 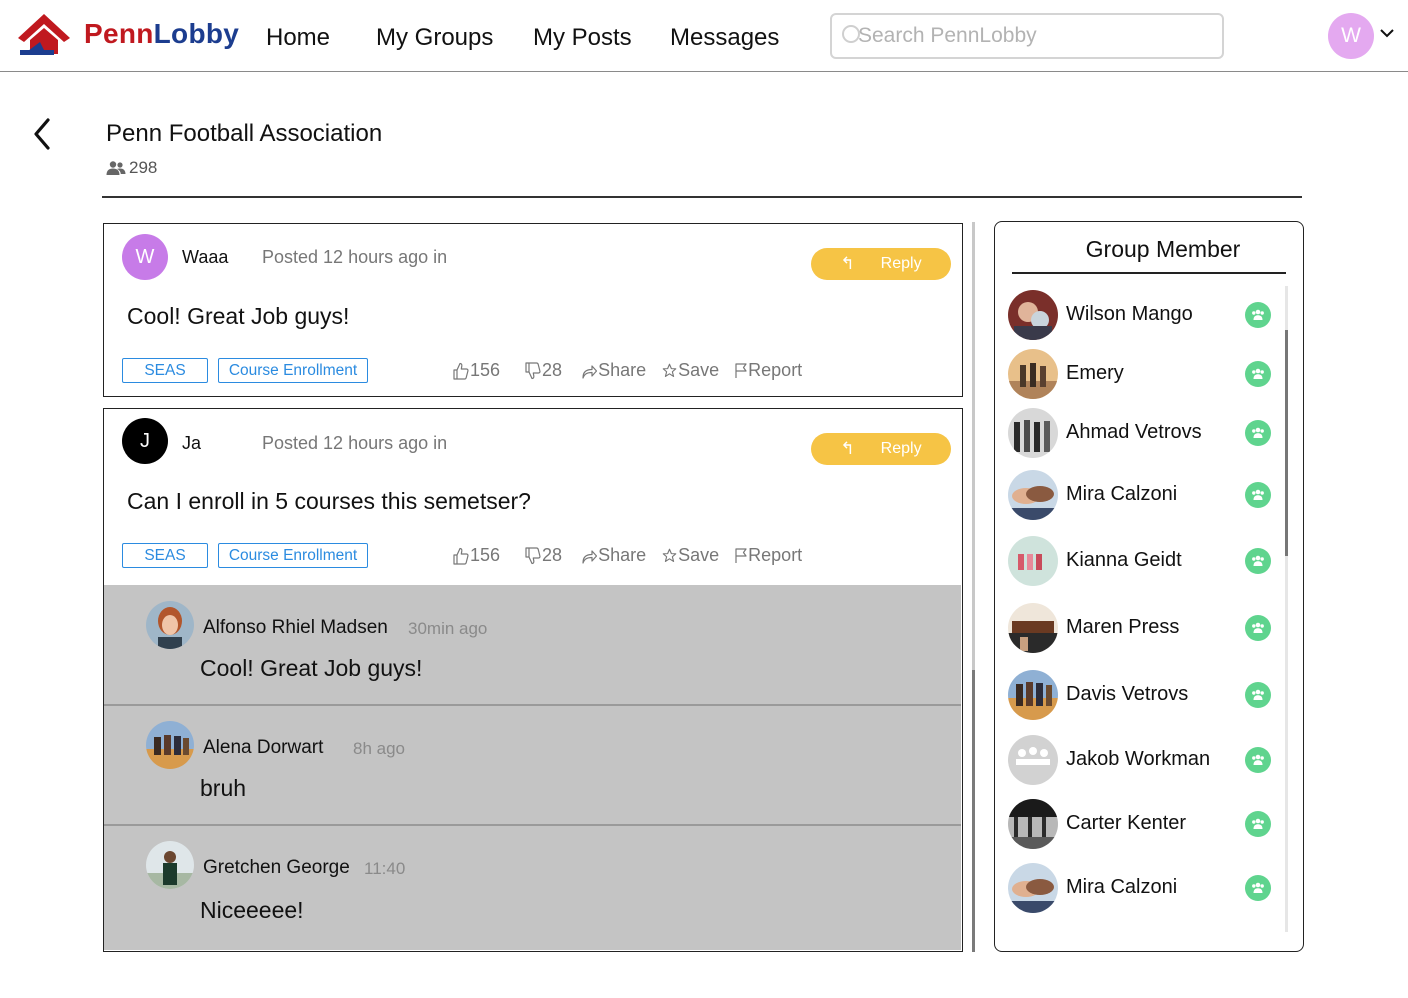 I want to click on share-label: Share, so click(x=622, y=370).